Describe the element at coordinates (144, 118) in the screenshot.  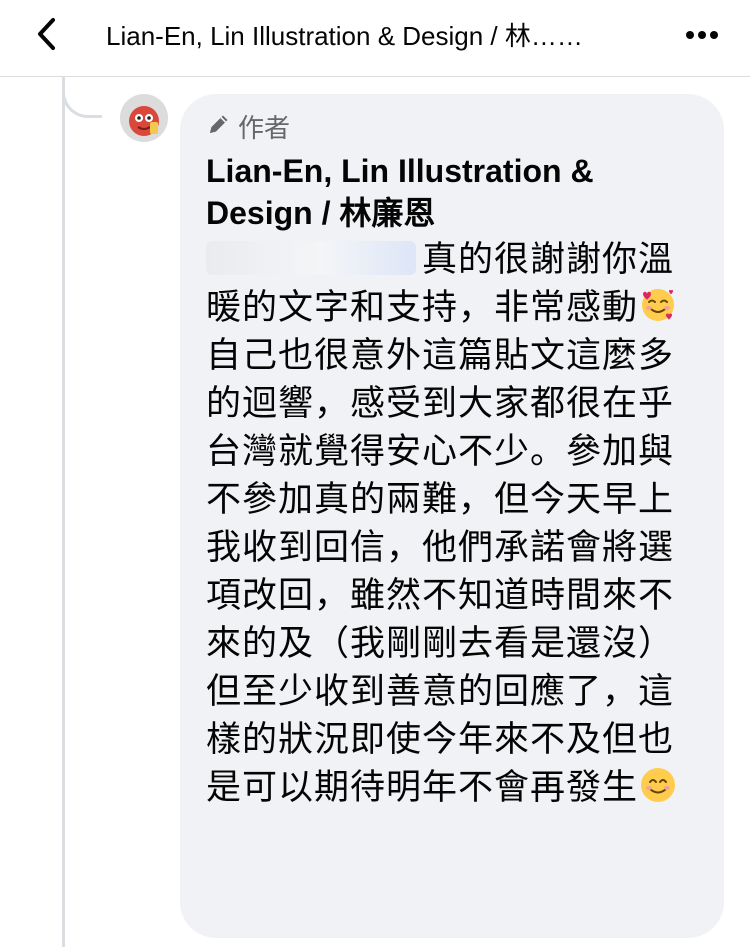
I see `avatar` at that location.